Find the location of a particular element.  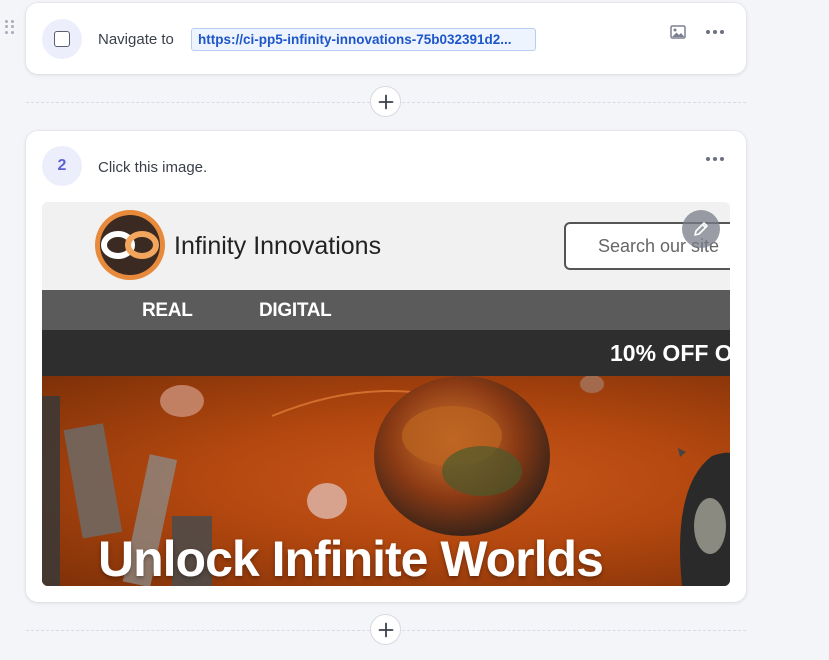

step-badge: 2 is located at coordinates (62, 166).